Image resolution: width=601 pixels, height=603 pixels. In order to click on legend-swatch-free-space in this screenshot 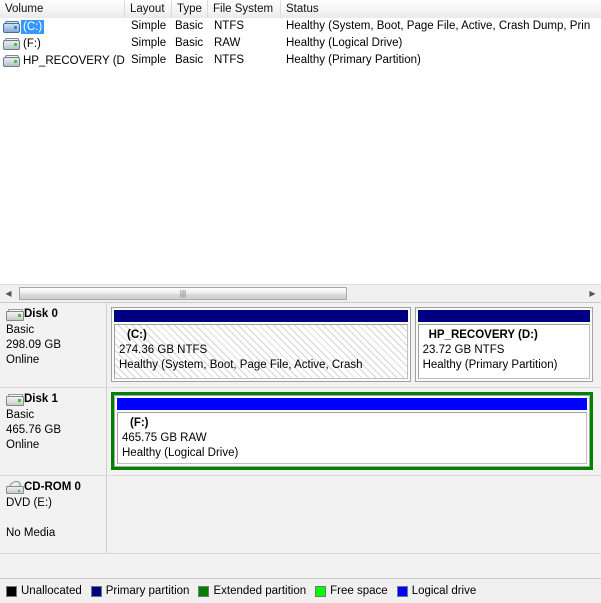, I will do `click(321, 591)`.